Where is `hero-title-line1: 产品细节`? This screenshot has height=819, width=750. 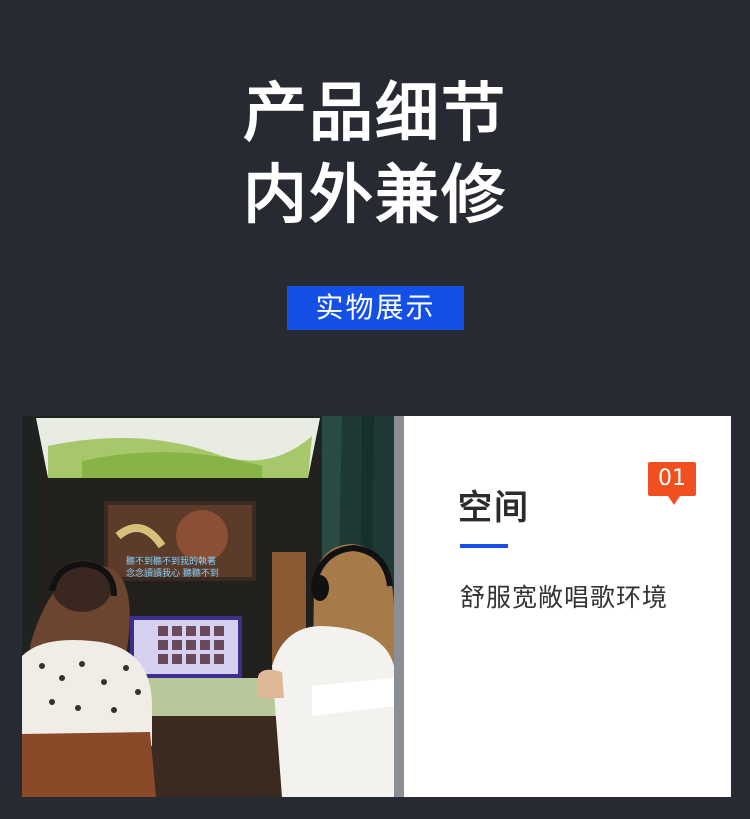
hero-title-line1: 产品细节 is located at coordinates (375, 114).